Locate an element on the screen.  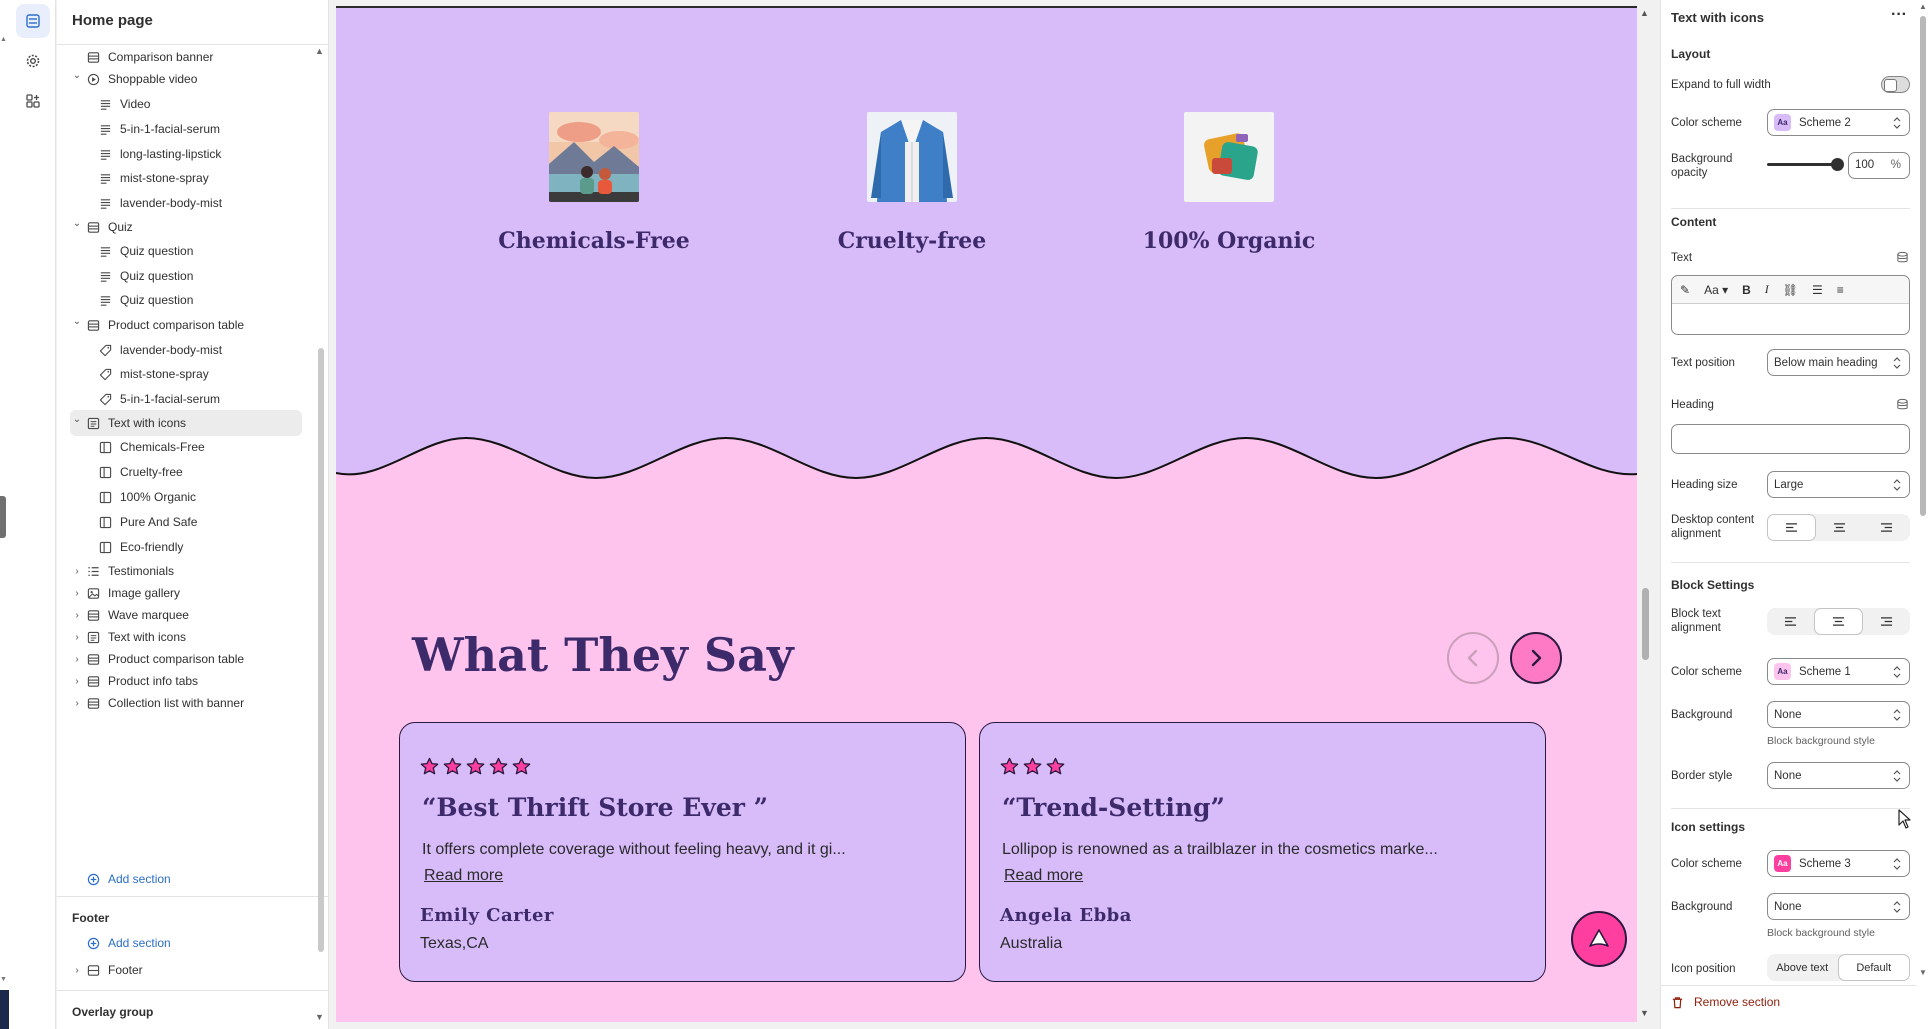
footer-add-section-button: Add section is located at coordinates (186, 943).